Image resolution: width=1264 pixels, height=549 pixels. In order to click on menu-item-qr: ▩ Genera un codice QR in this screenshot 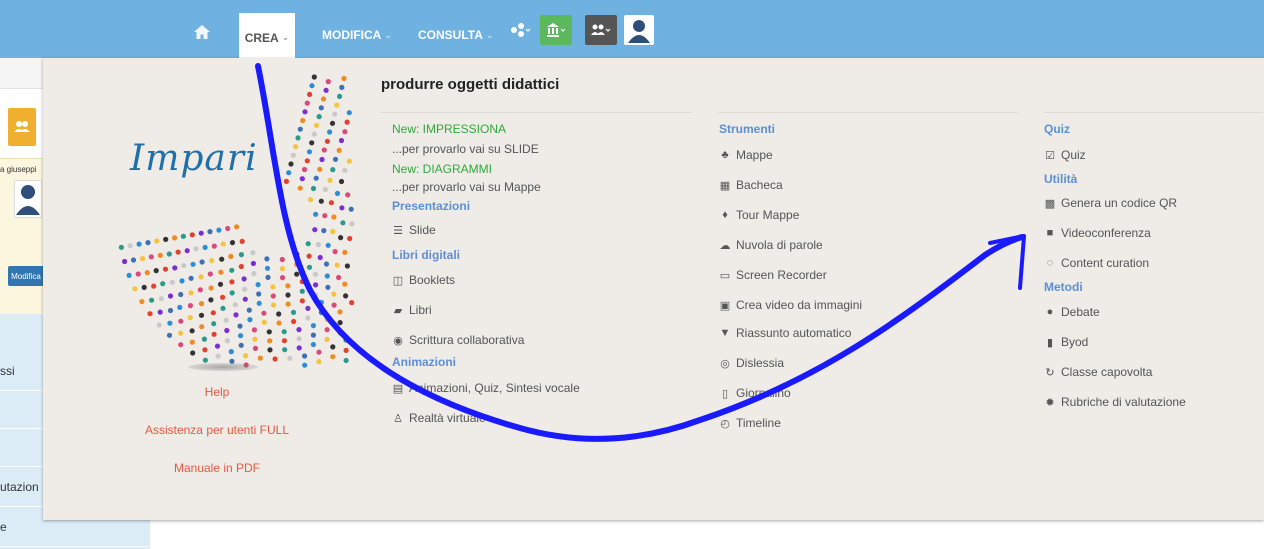, I will do `click(1110, 203)`.